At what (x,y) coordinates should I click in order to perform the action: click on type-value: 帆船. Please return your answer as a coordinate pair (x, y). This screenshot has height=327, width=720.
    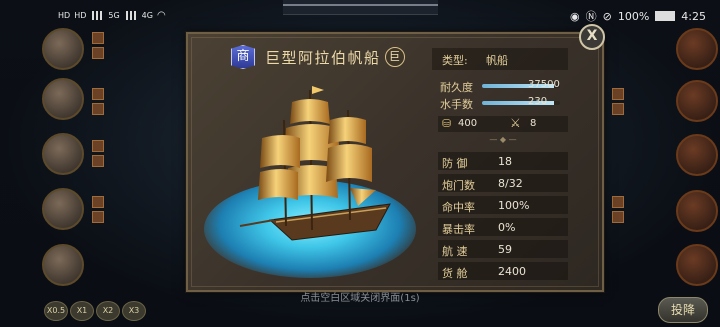
    Looking at the image, I should click on (497, 60).